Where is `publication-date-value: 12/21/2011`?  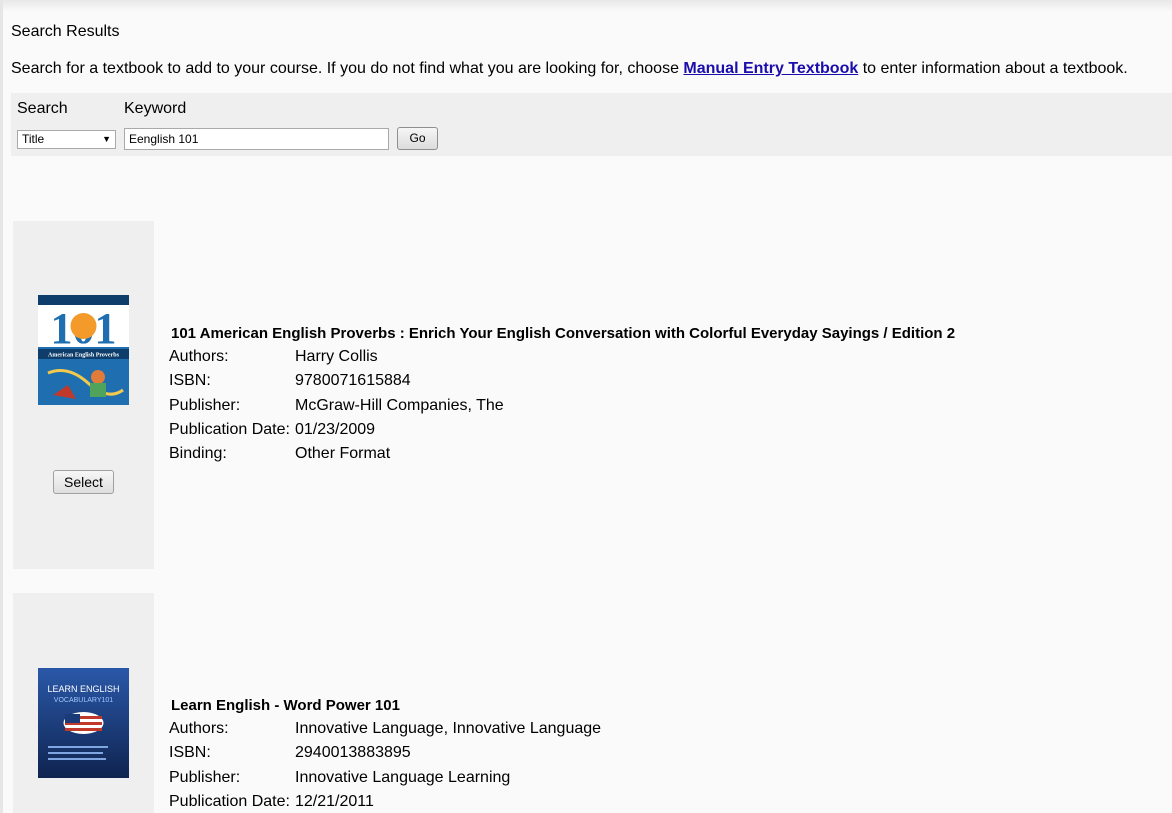
publication-date-value: 12/21/2011 is located at coordinates (334, 801).